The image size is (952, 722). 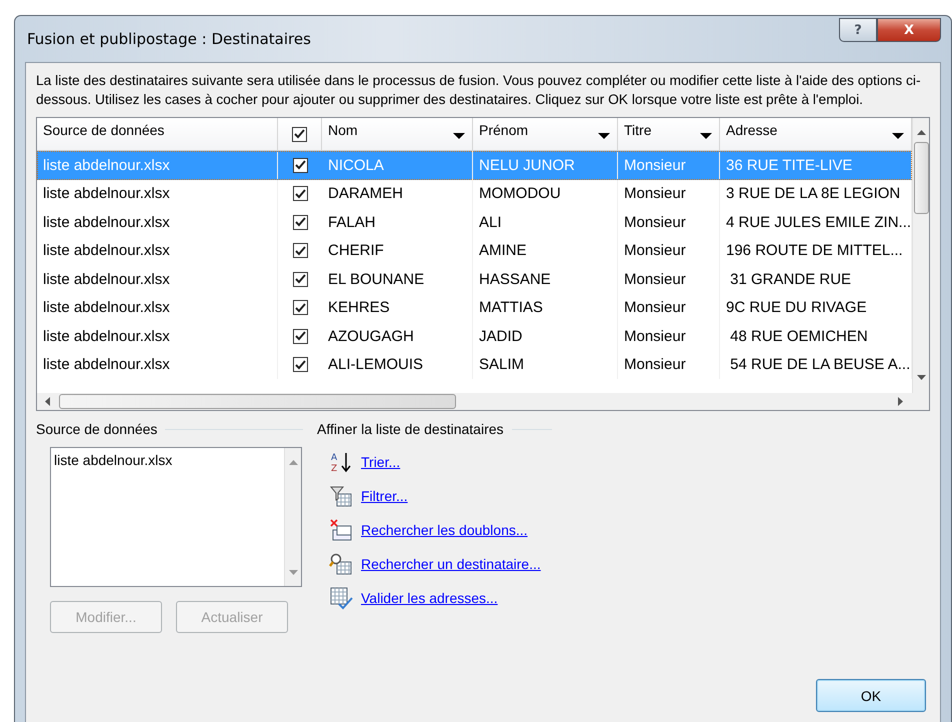 What do you see at coordinates (176, 517) in the screenshot?
I see `data-source-list: liste abdelnour.xlsx` at bounding box center [176, 517].